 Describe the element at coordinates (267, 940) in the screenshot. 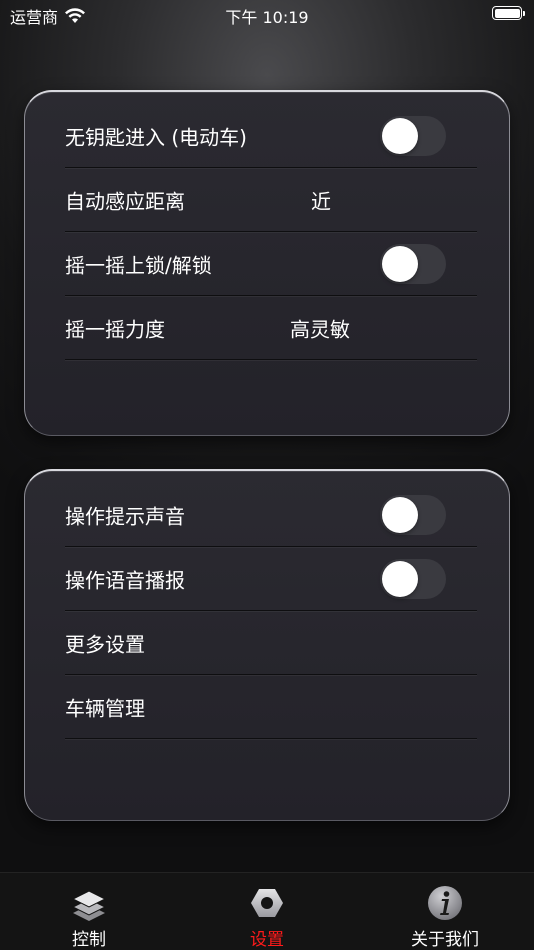

I see `tab-settings-label: 设置` at that location.